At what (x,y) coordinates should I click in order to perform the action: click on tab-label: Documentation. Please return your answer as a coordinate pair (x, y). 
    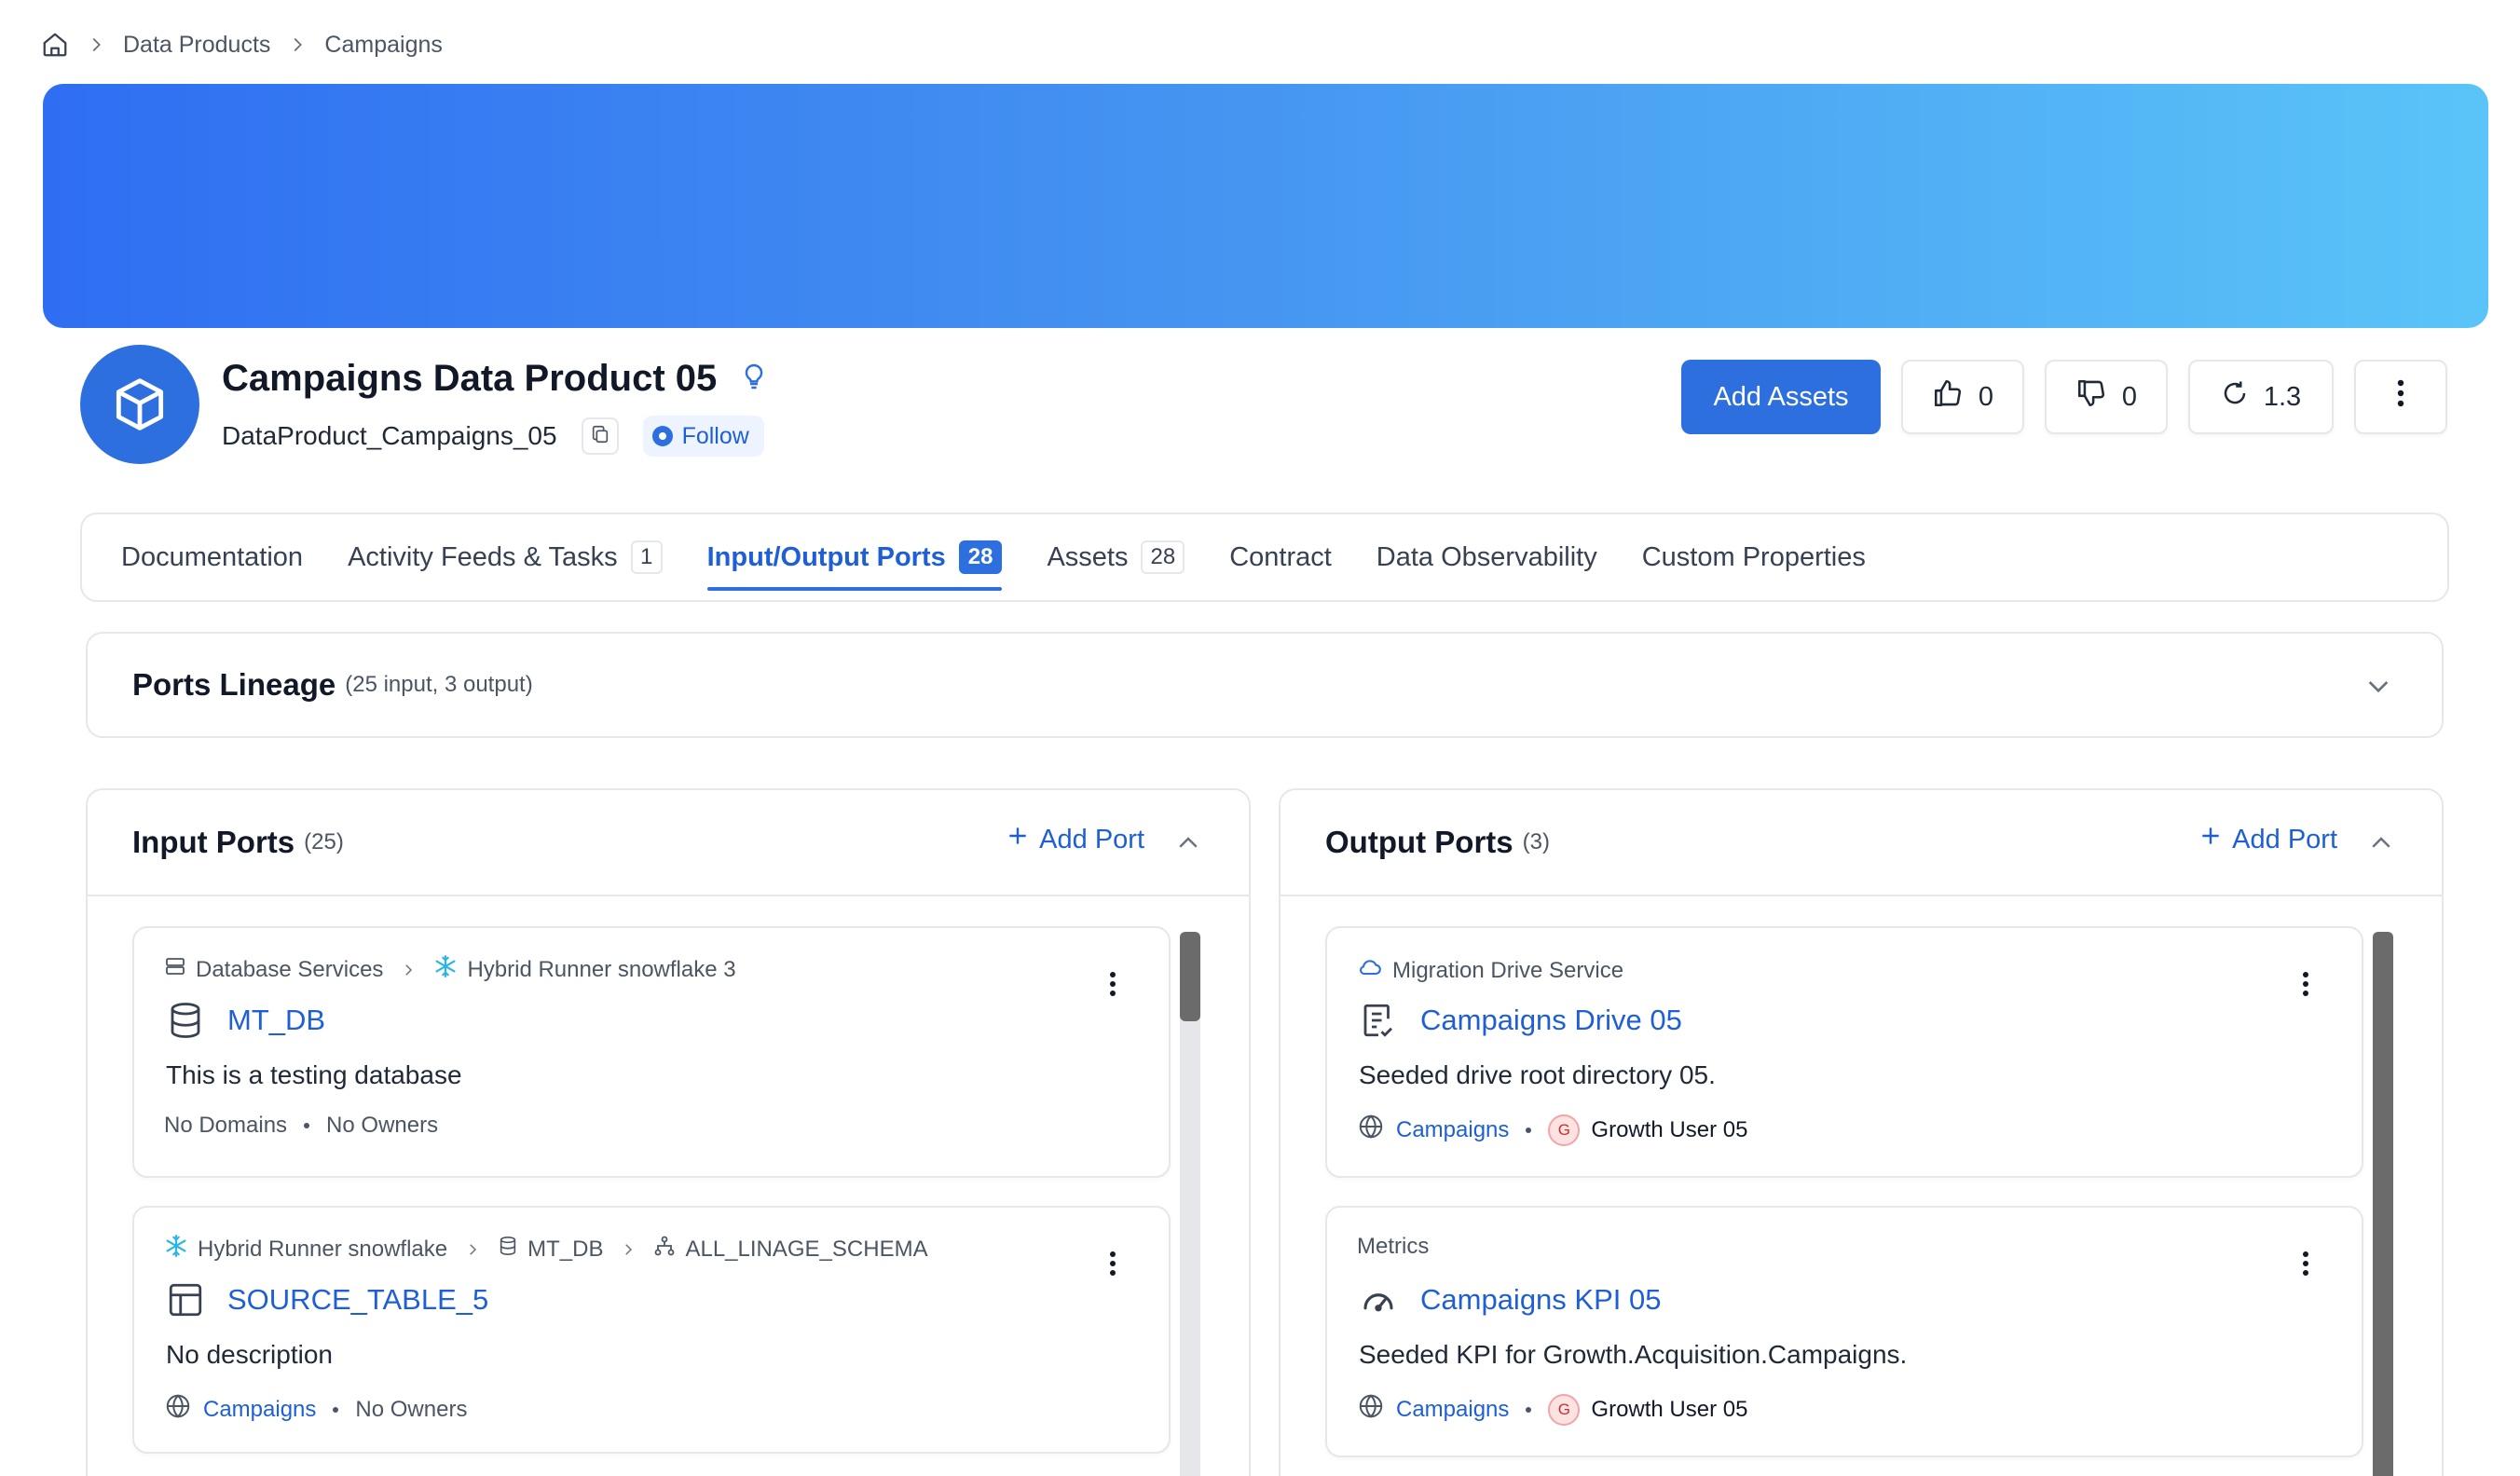
    Looking at the image, I should click on (212, 556).